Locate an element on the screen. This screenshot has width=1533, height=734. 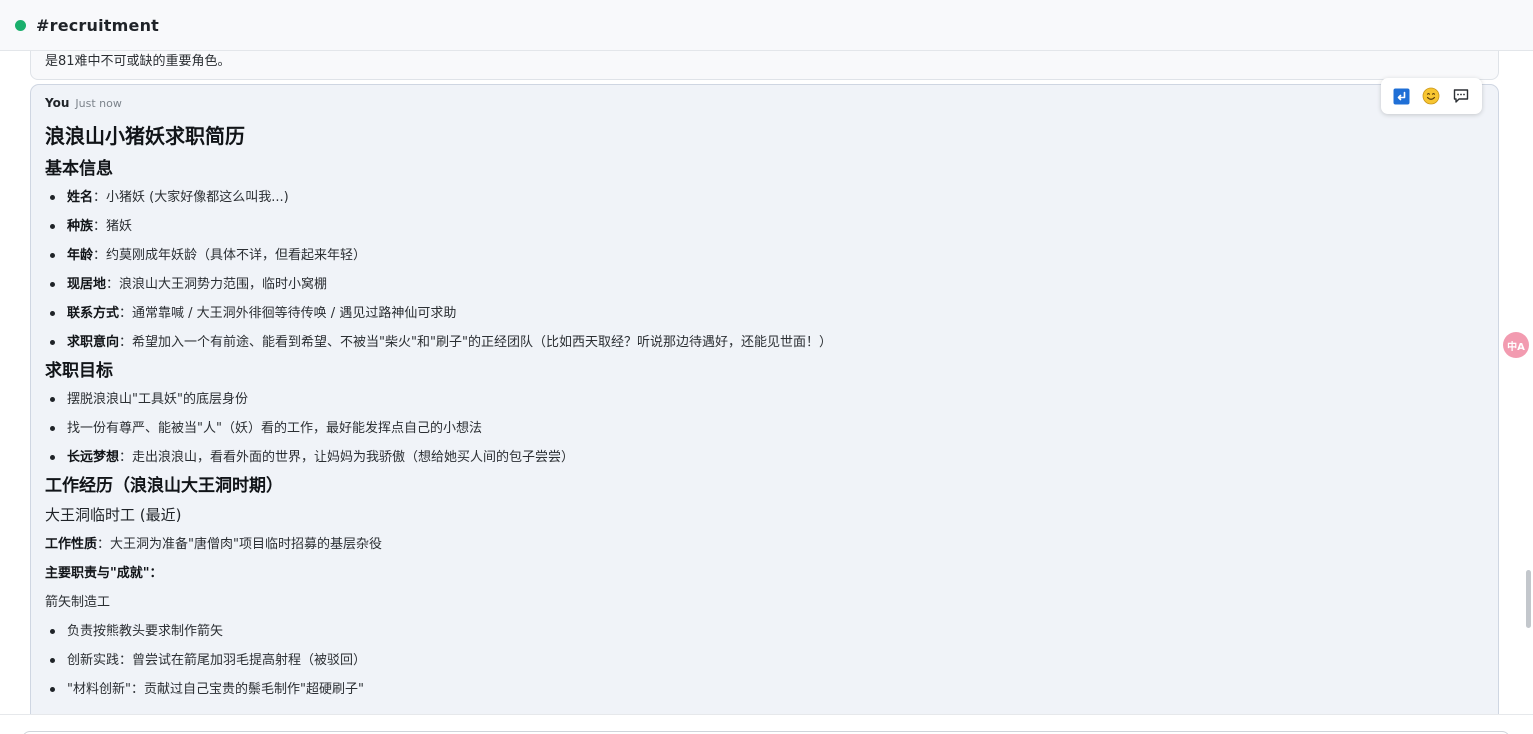
role-name: 箭矢制造工 is located at coordinates (78, 602).